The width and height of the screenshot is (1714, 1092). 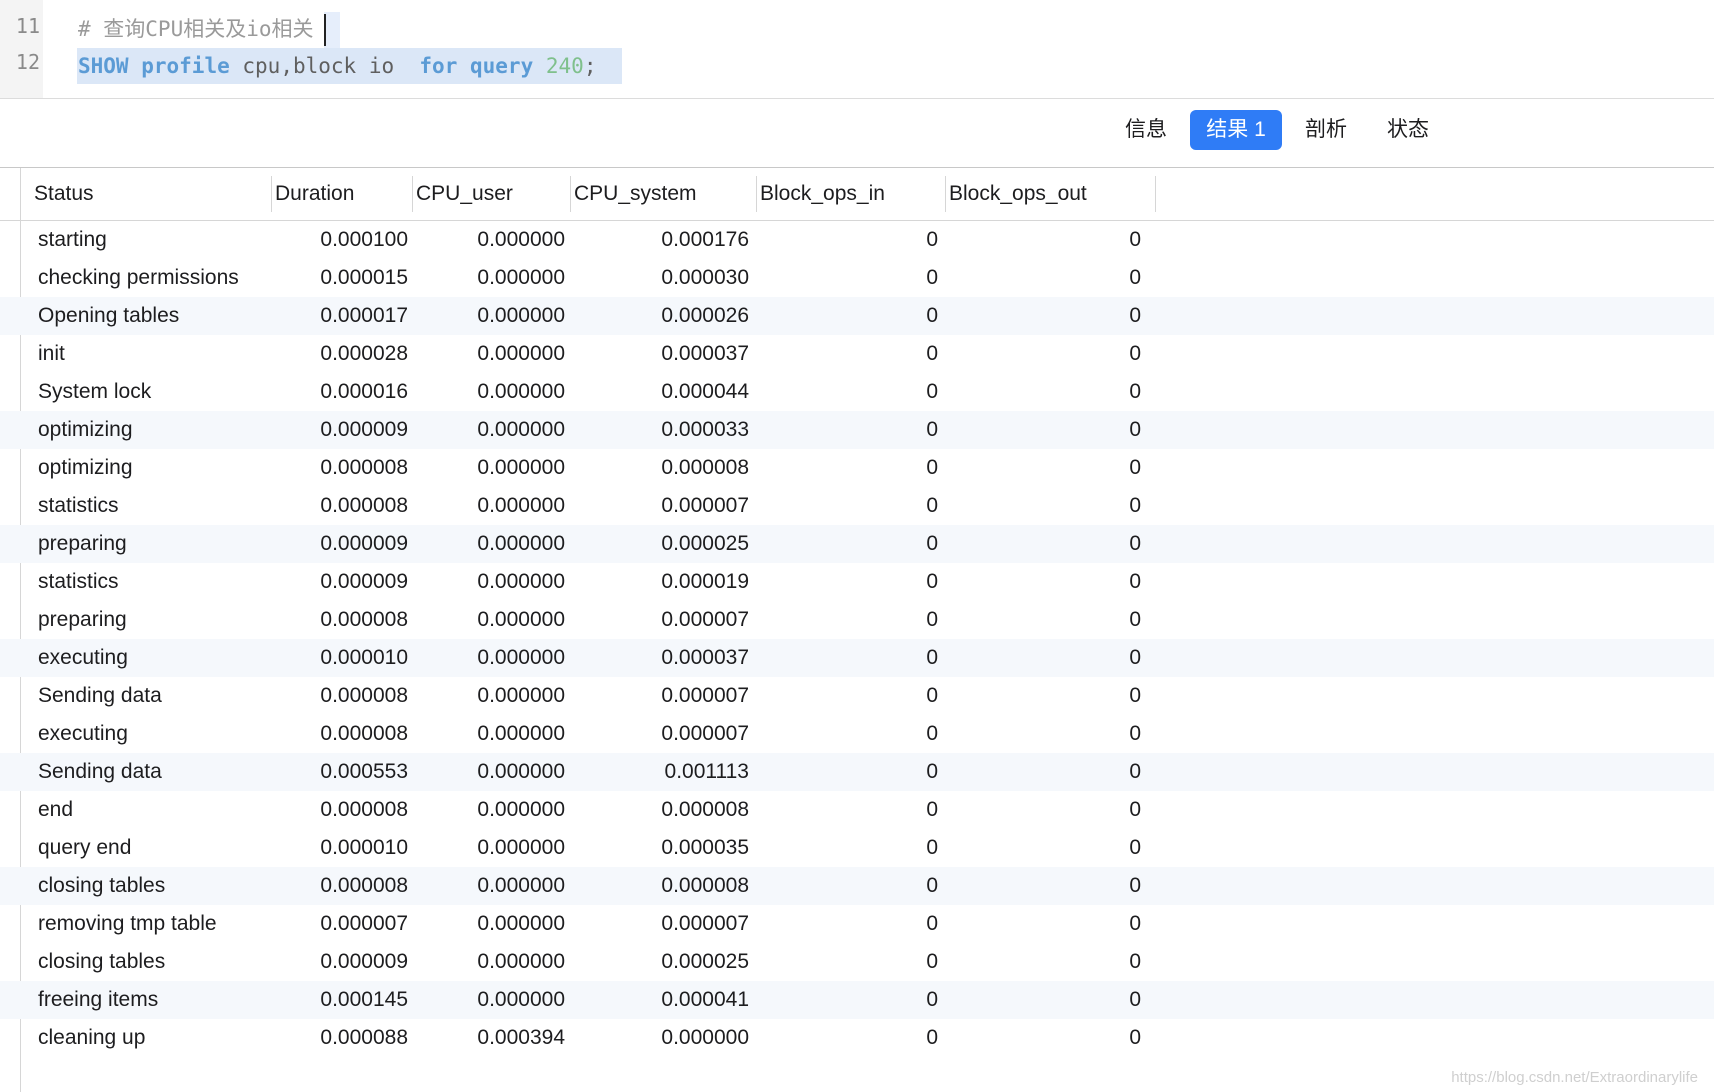 What do you see at coordinates (1408, 130) in the screenshot?
I see `tab-status: 状态` at bounding box center [1408, 130].